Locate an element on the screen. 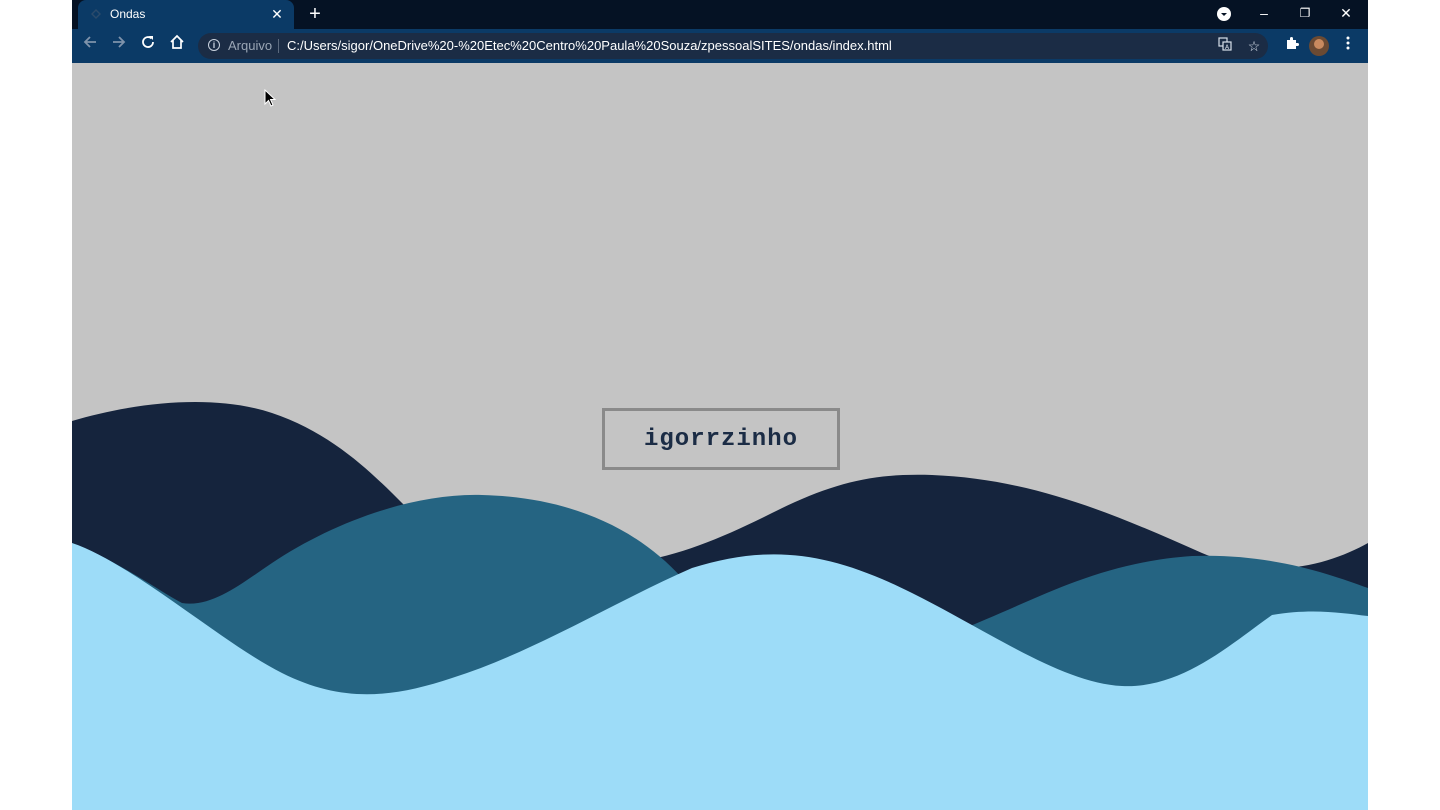  extensions-icon is located at coordinates (1292, 46).